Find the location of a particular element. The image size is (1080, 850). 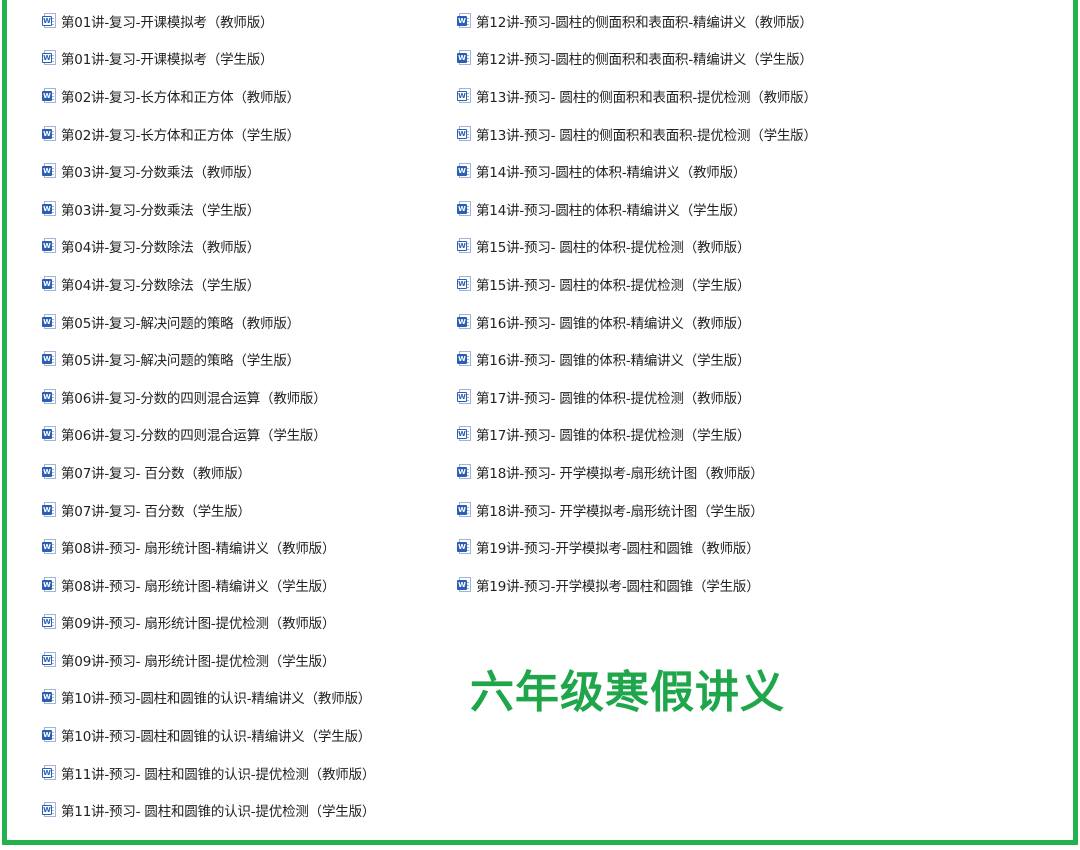

file-name-label: 第07讲-复习- 百分数（学生版） is located at coordinates (156, 511).